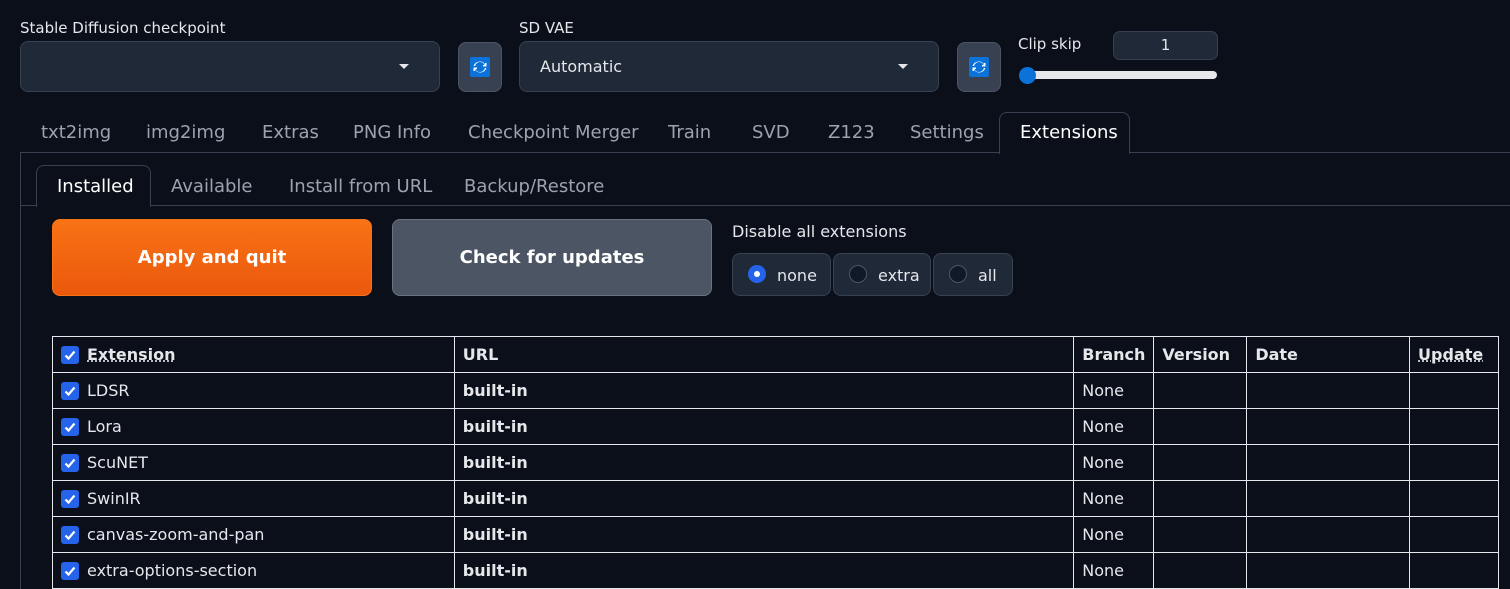 Image resolution: width=1510 pixels, height=589 pixels. Describe the element at coordinates (253, 498) in the screenshot. I see `extension-cell: SwinIR` at that location.